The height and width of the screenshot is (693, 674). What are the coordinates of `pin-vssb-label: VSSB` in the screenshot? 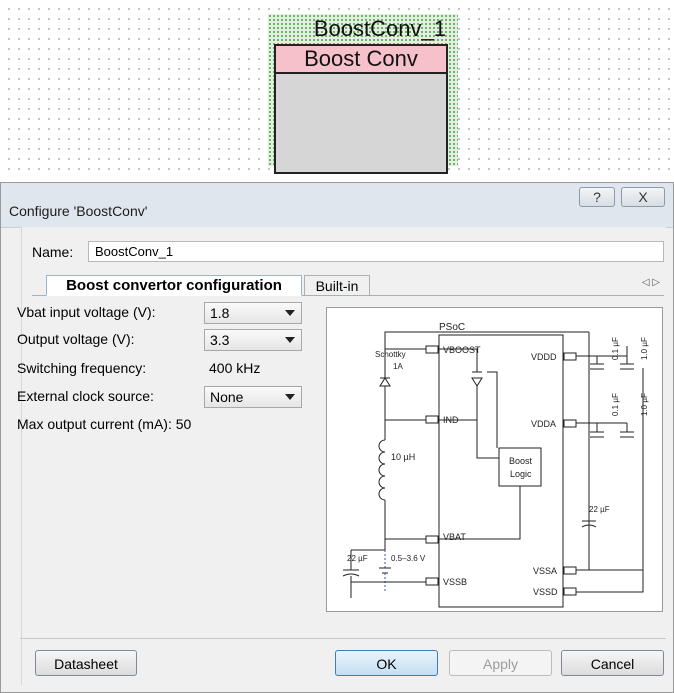 It's located at (455, 582).